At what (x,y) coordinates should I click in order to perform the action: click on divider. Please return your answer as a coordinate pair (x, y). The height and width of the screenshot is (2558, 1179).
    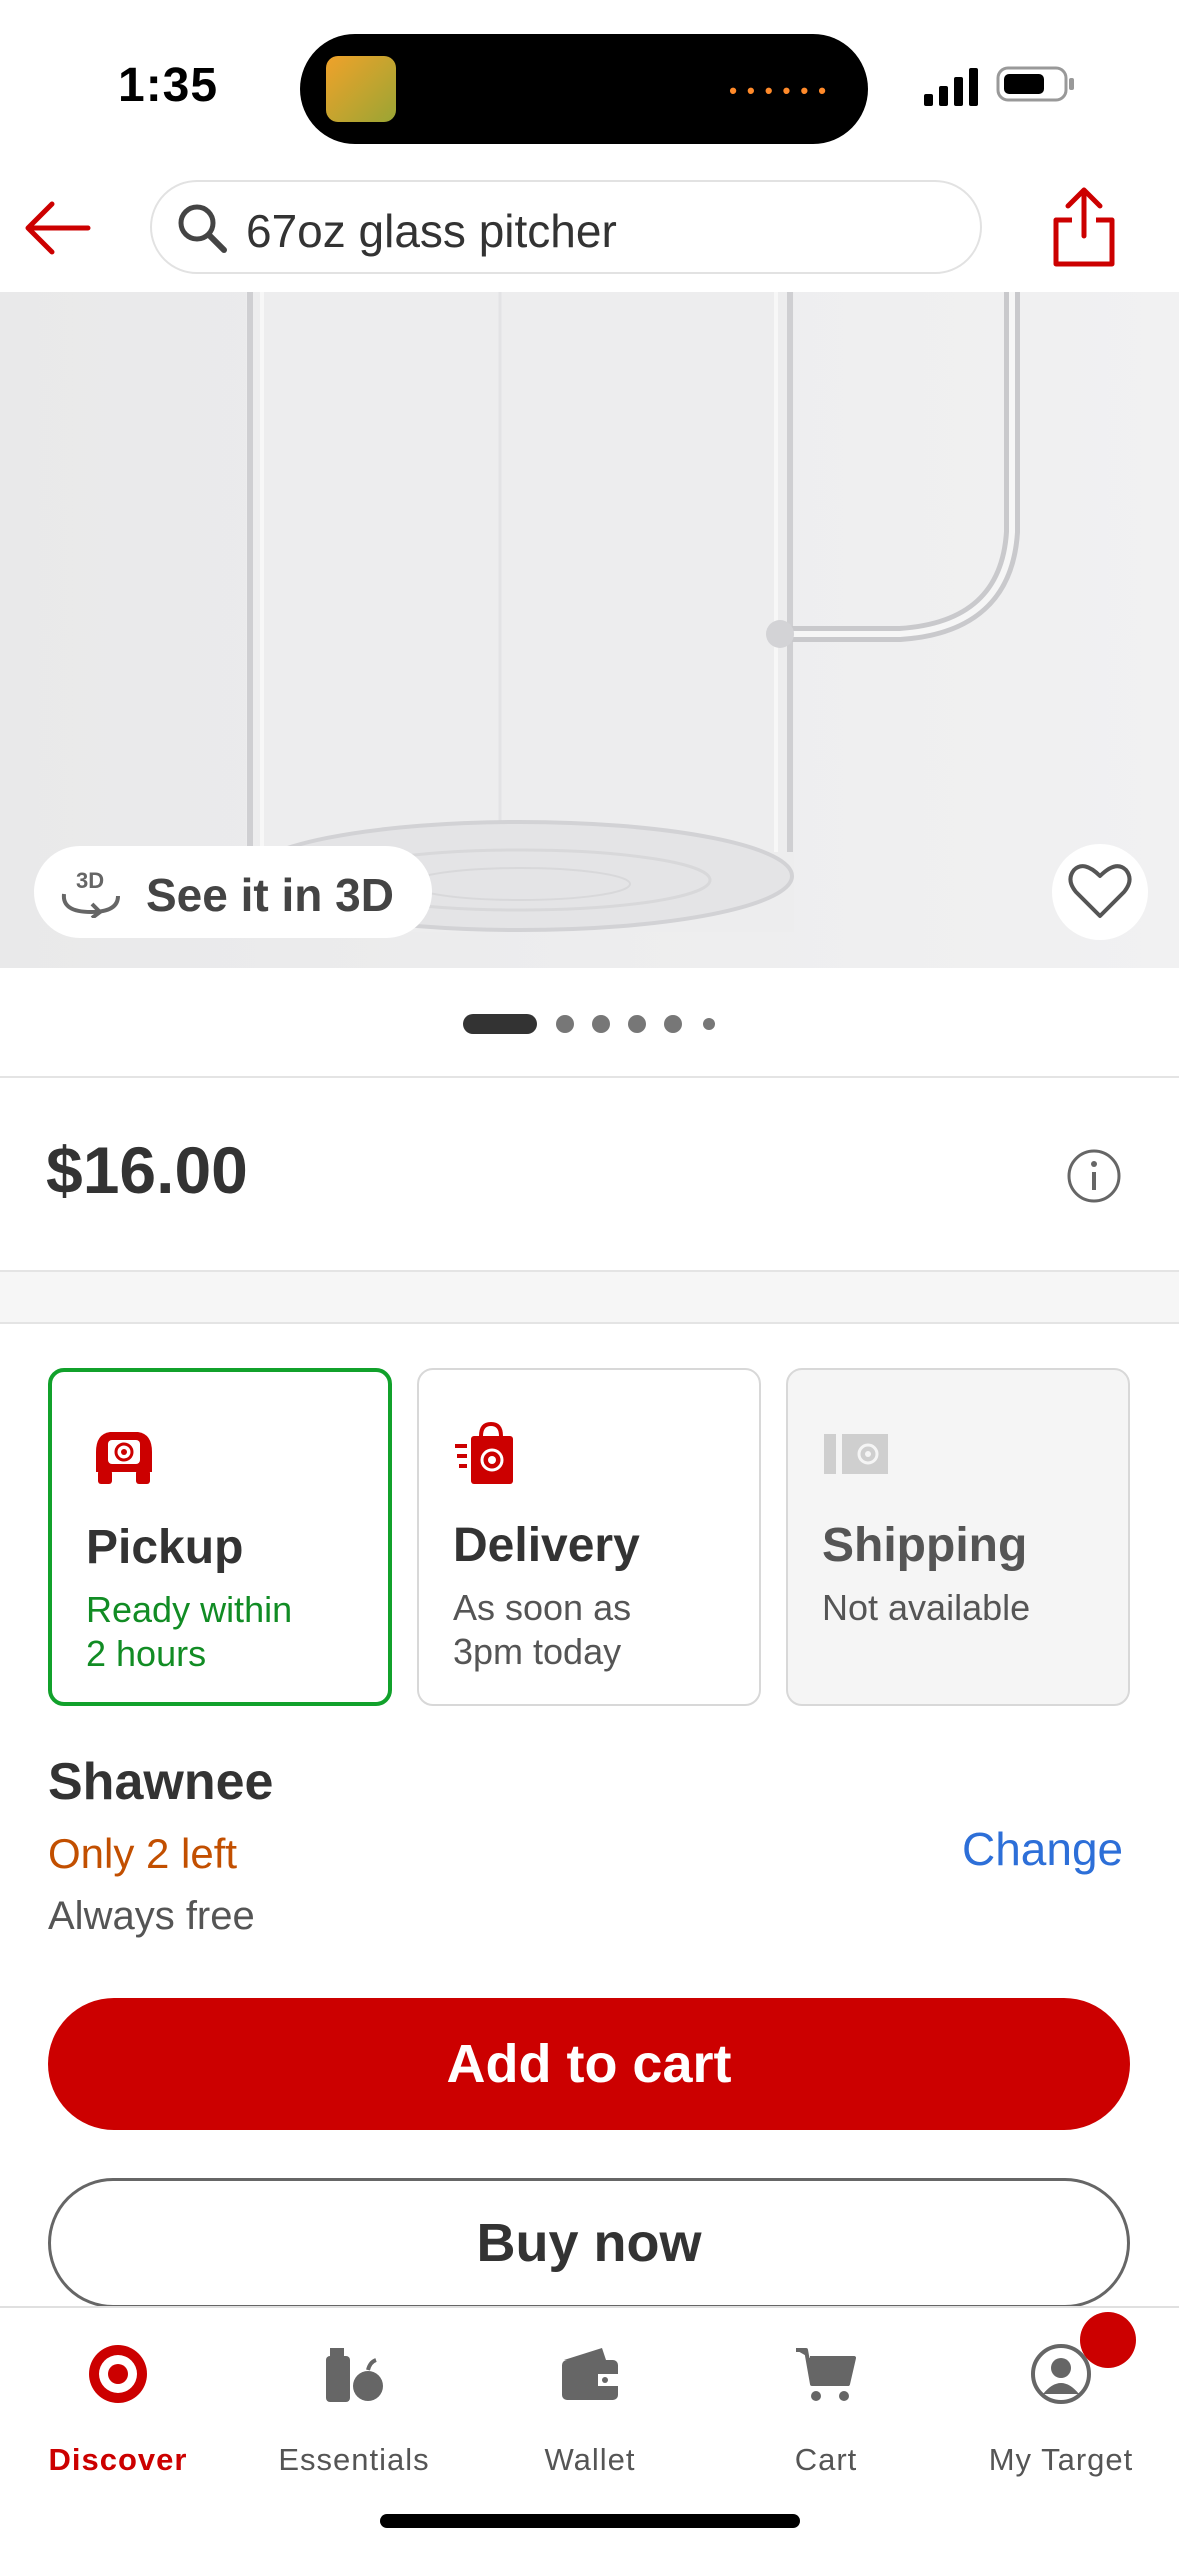
    Looking at the image, I should click on (589, 1077).